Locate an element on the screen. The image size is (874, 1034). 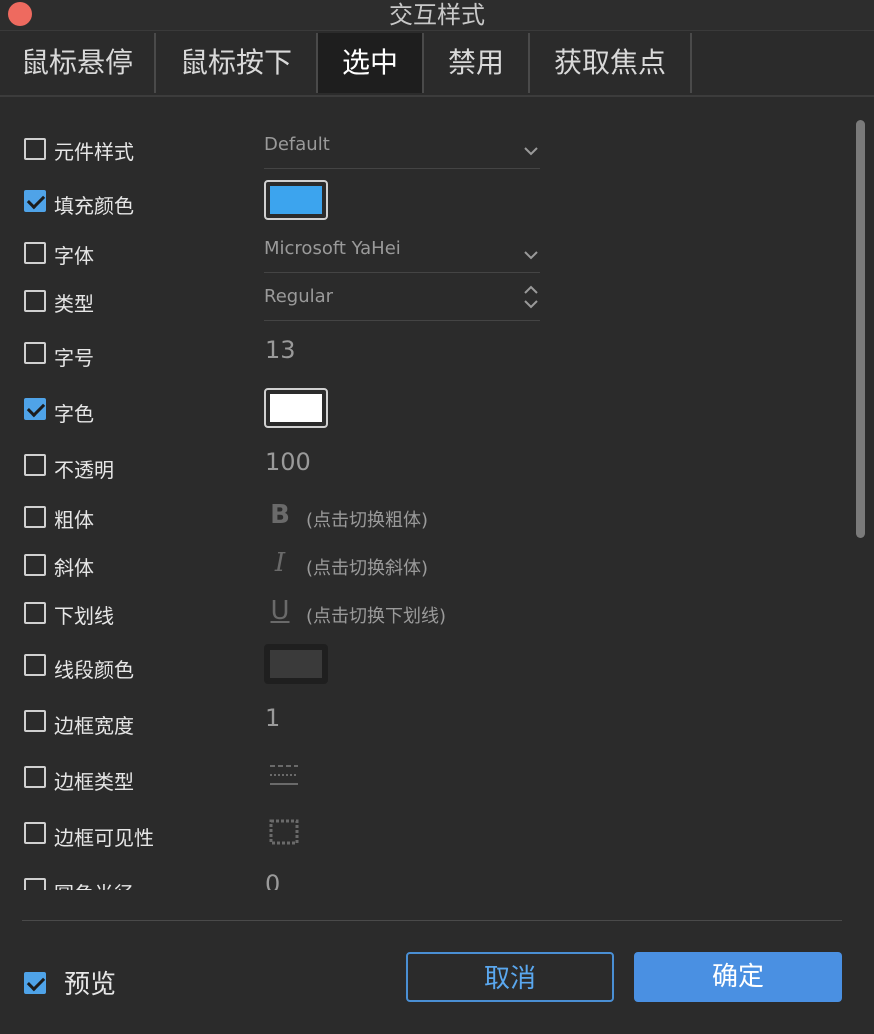
font-color-preview is located at coordinates (296, 408).